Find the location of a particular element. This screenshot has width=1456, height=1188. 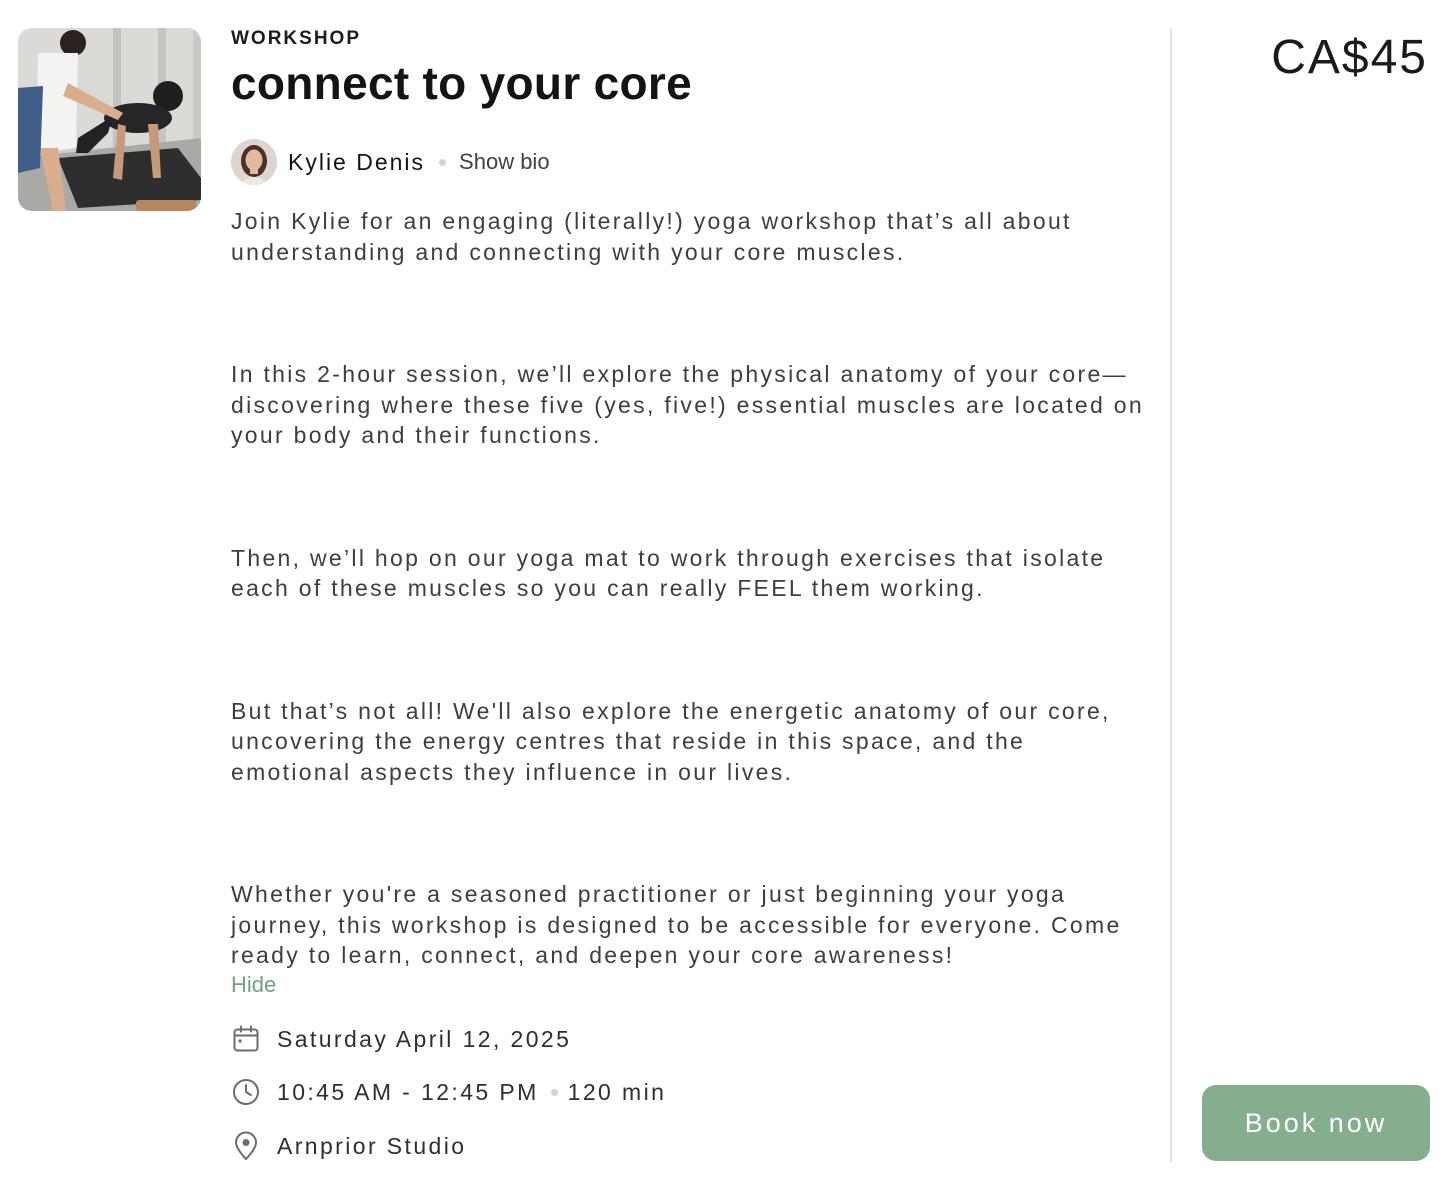

location-pin-icon is located at coordinates (246, 1146).